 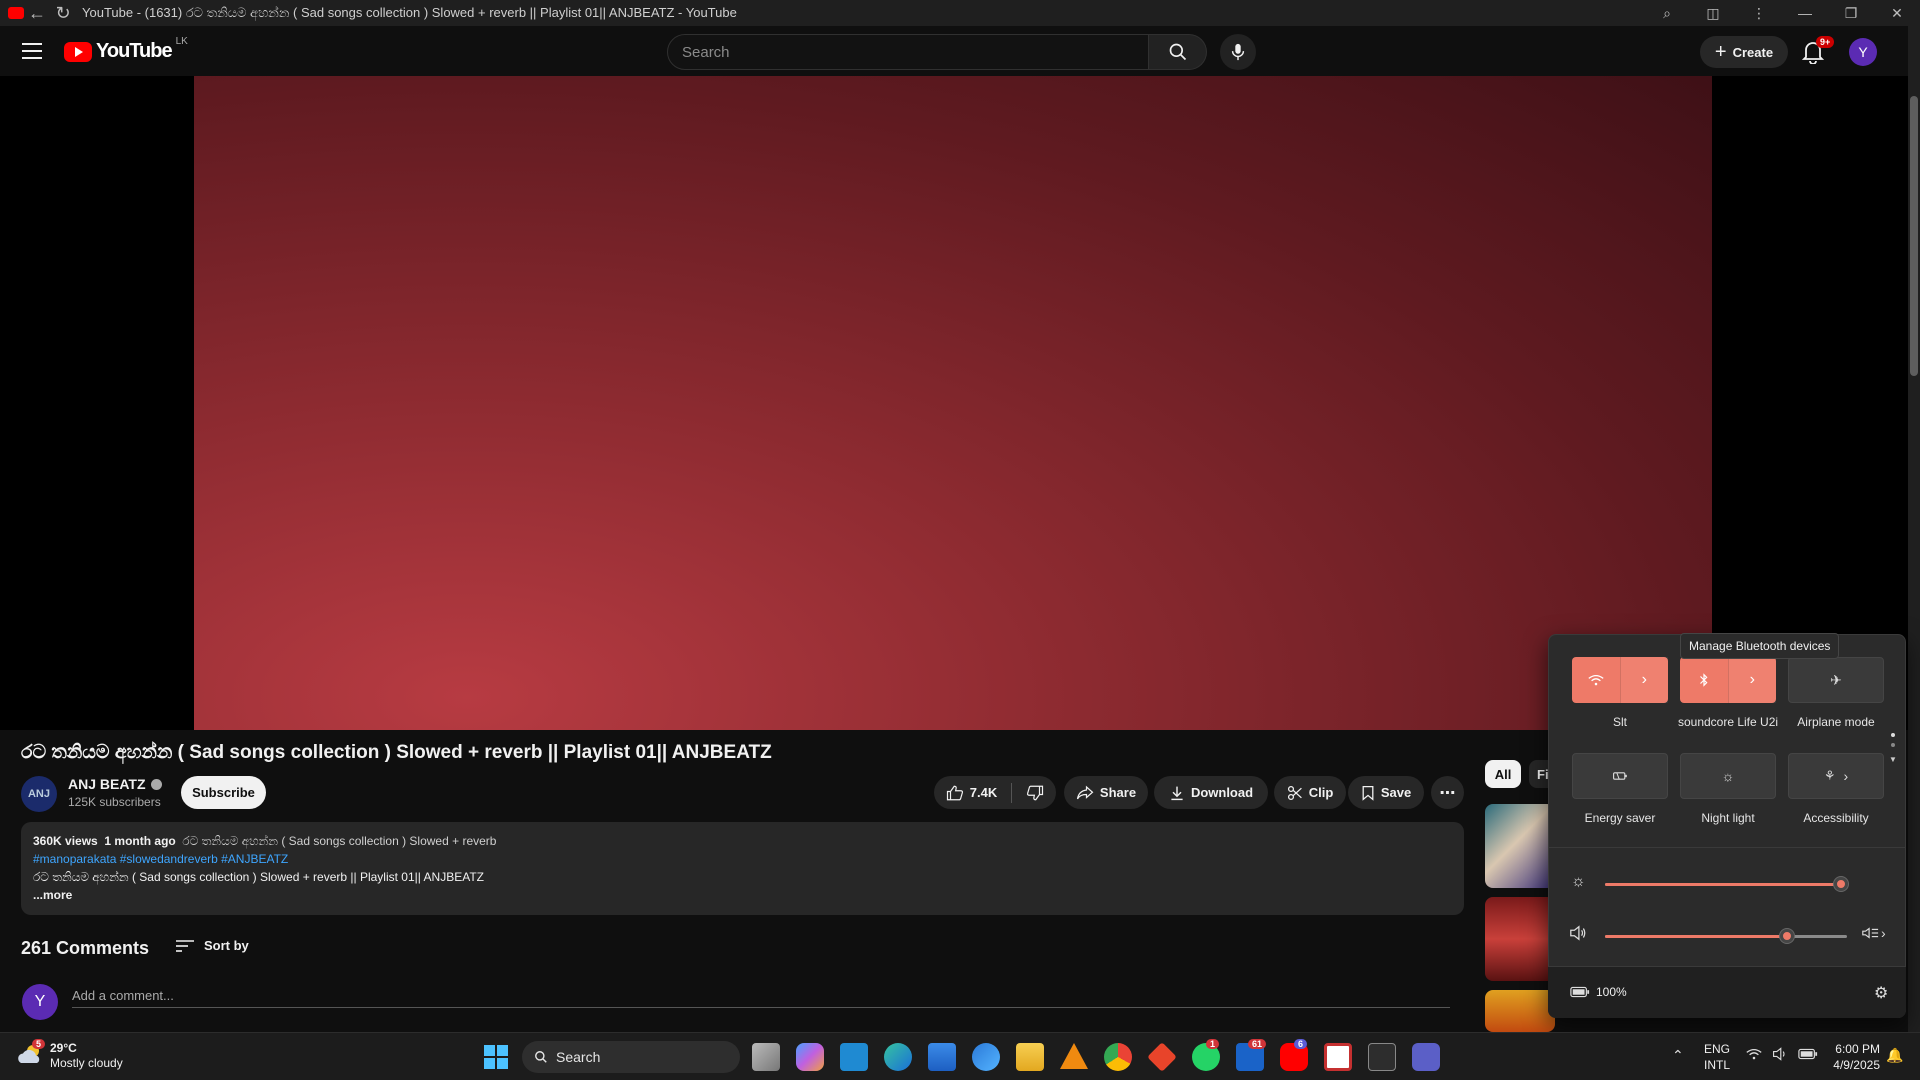 I want to click on wifi-tile: ›, so click(x=1620, y=680).